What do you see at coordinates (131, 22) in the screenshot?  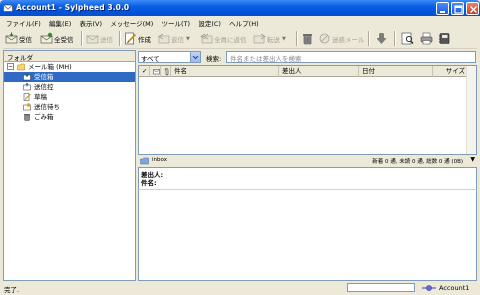 I see `menu-message: メッセージ(M)` at bounding box center [131, 22].